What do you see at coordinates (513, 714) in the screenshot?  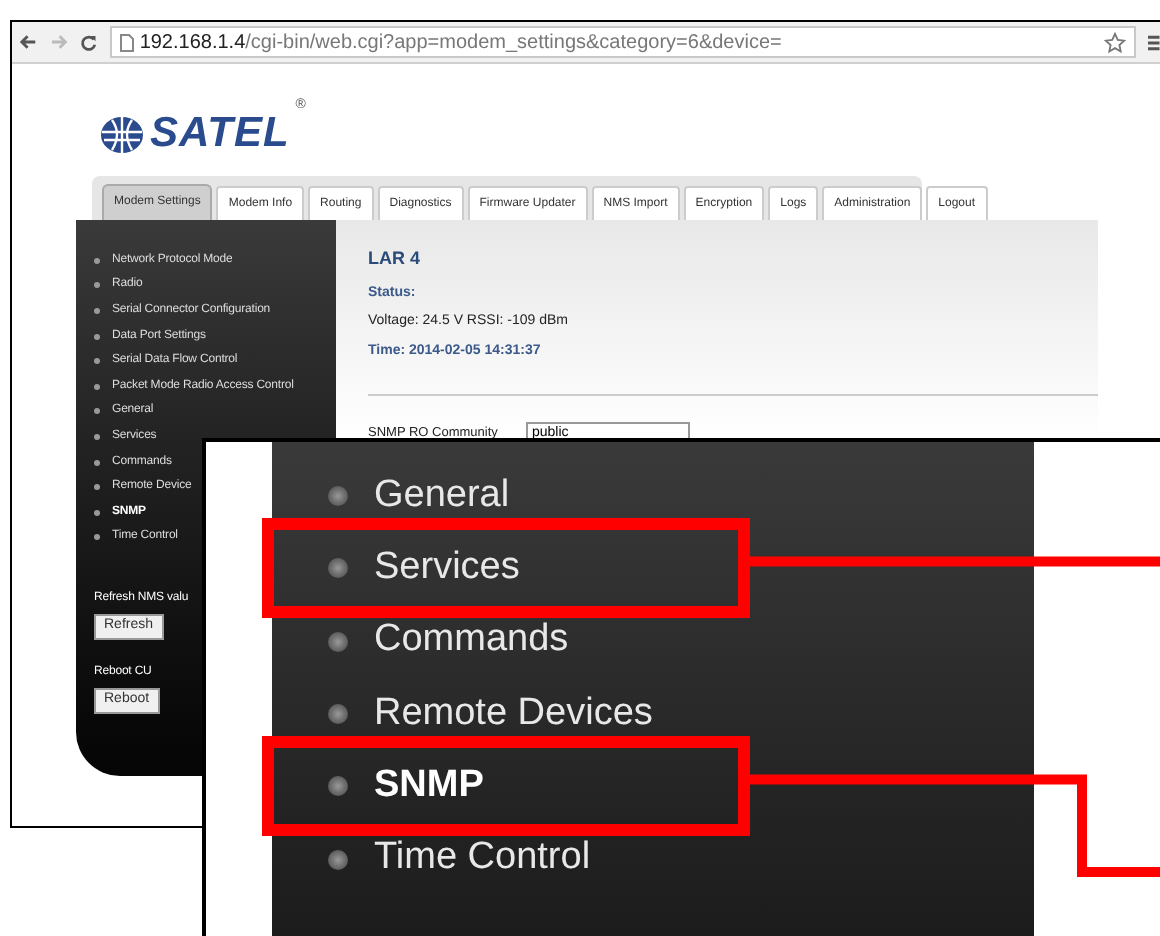 I see `sidebar-item: Remote Devices` at bounding box center [513, 714].